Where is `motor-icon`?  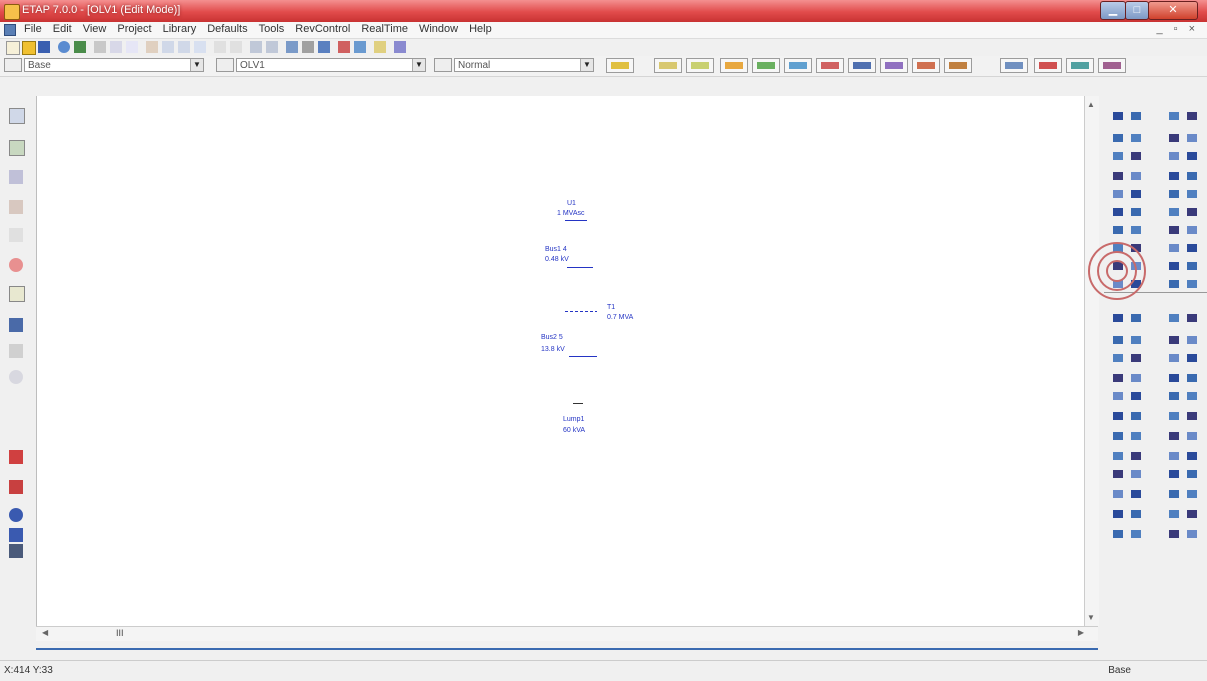
motor-icon is located at coordinates (1174, 358).